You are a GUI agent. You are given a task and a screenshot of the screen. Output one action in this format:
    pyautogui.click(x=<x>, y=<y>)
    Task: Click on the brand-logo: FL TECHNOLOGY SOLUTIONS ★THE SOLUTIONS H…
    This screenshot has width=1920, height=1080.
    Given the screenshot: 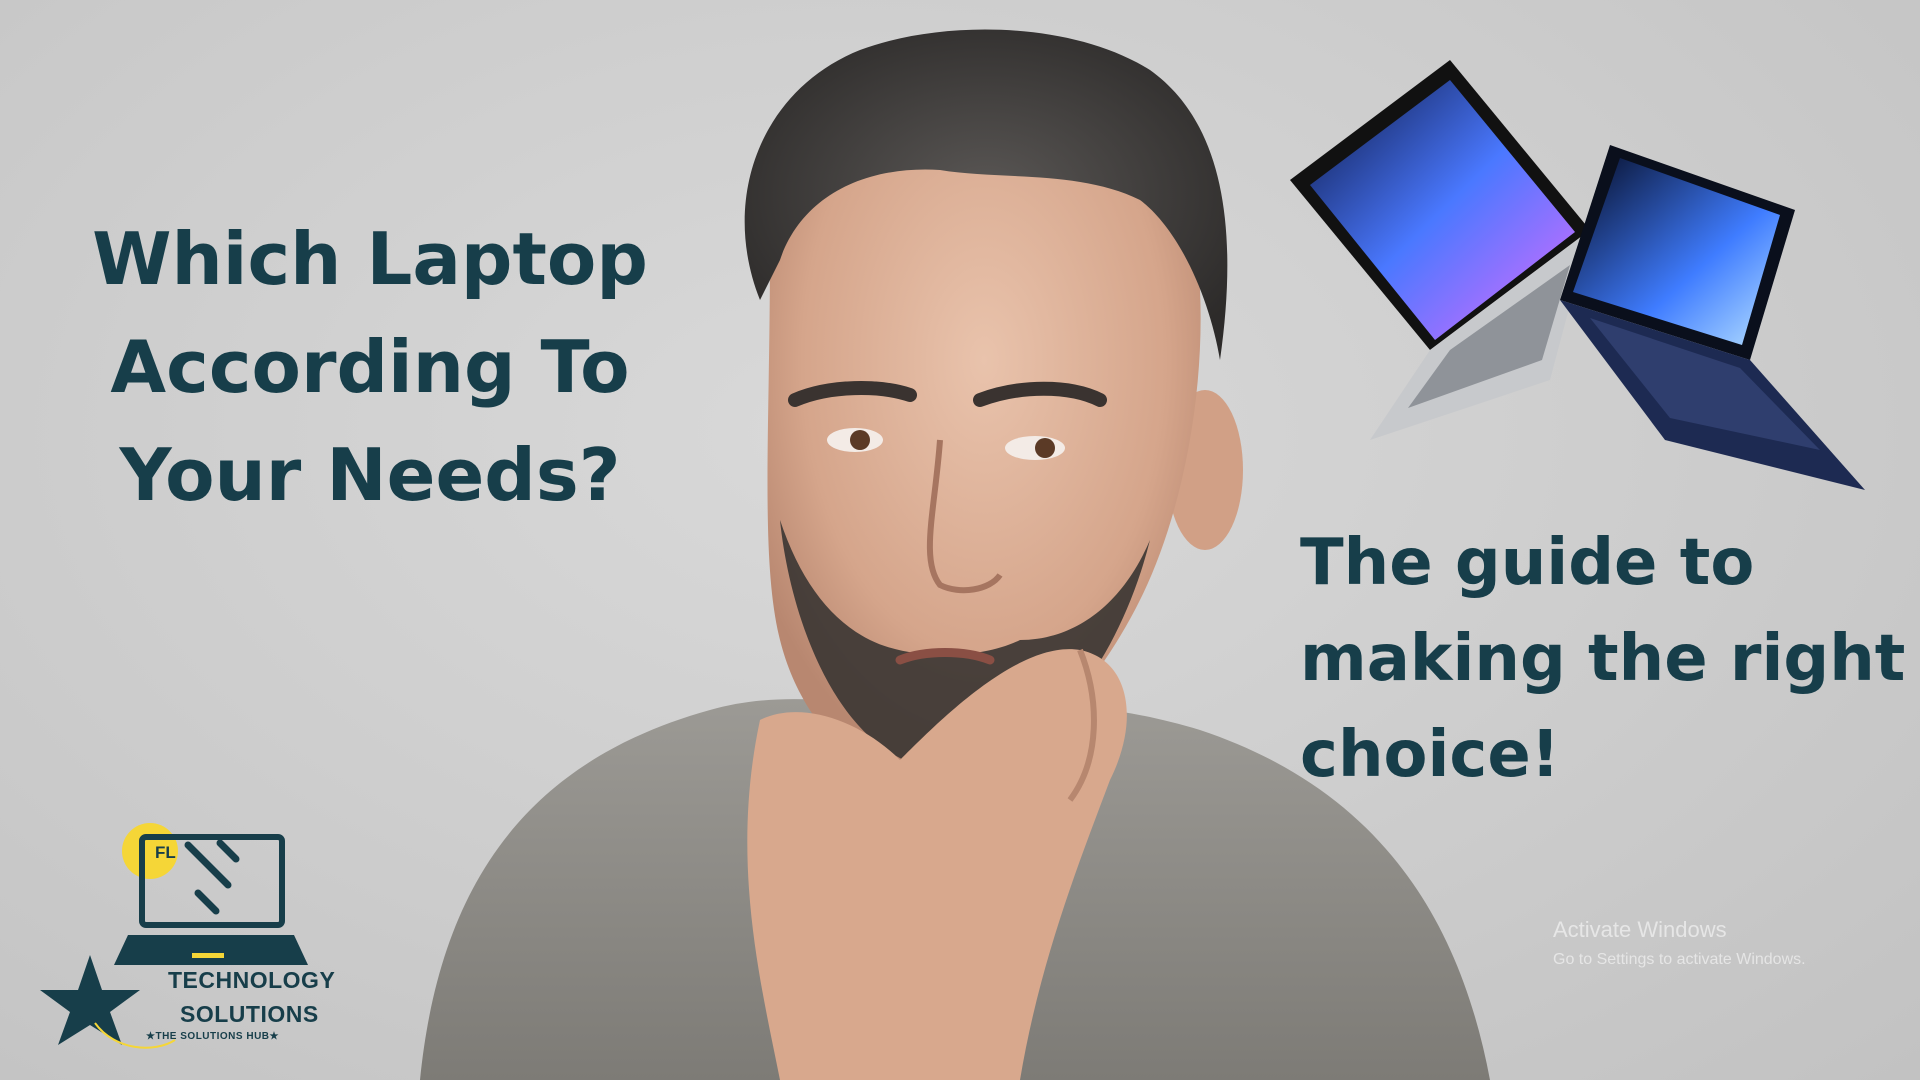 What is the action you would take?
    pyautogui.click(x=200, y=935)
    